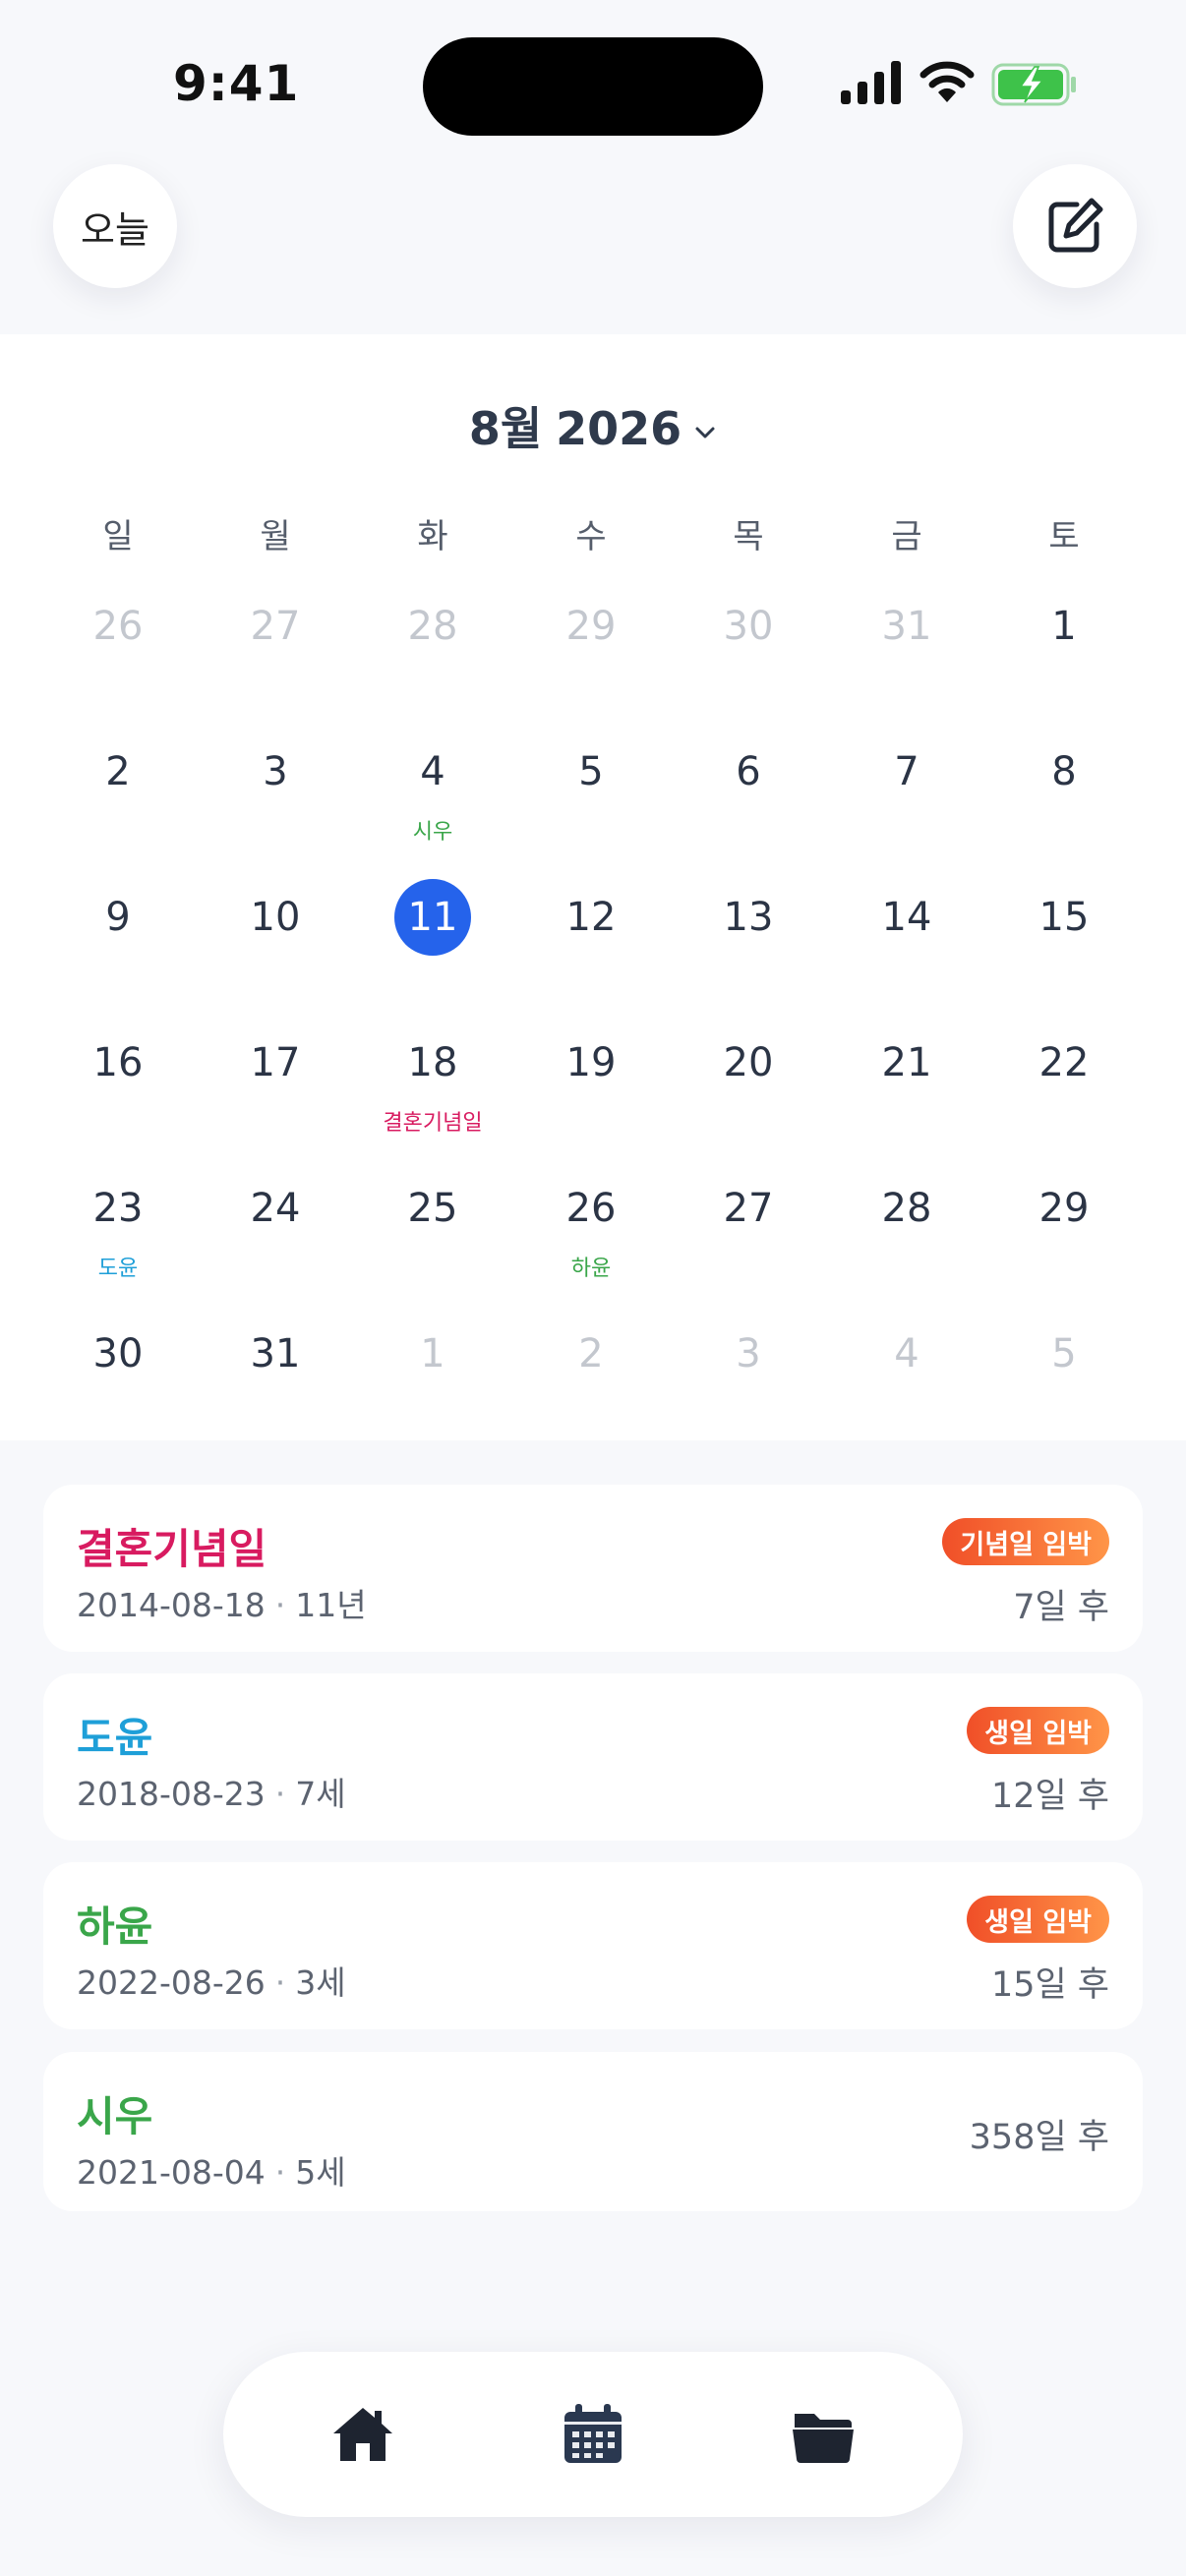  I want to click on day-number: 16, so click(118, 1062).